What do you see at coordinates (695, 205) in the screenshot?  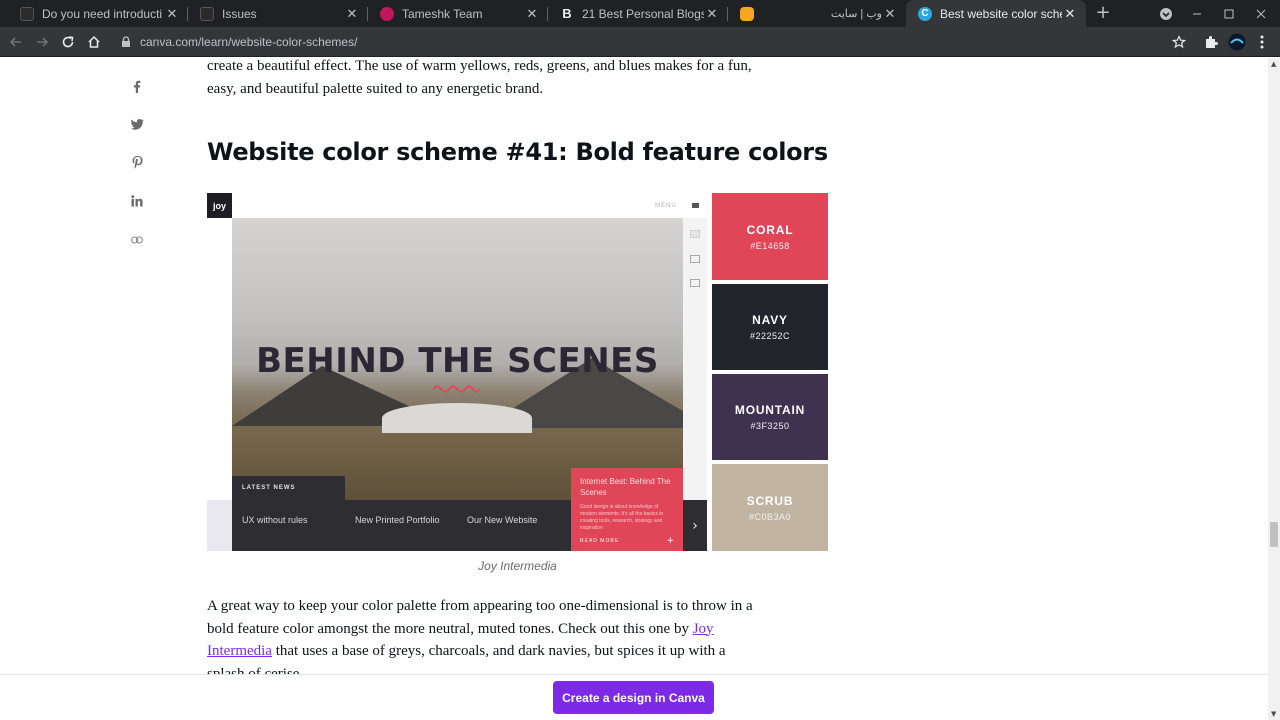 I see `mini-menu-icon` at bounding box center [695, 205].